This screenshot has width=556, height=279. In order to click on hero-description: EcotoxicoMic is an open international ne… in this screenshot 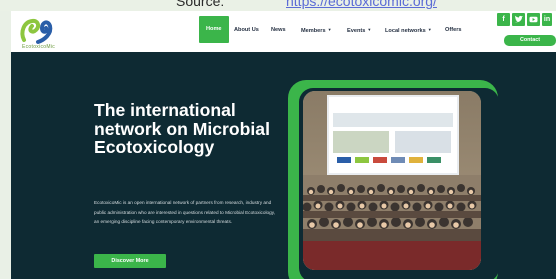, I will do `click(184, 212)`.